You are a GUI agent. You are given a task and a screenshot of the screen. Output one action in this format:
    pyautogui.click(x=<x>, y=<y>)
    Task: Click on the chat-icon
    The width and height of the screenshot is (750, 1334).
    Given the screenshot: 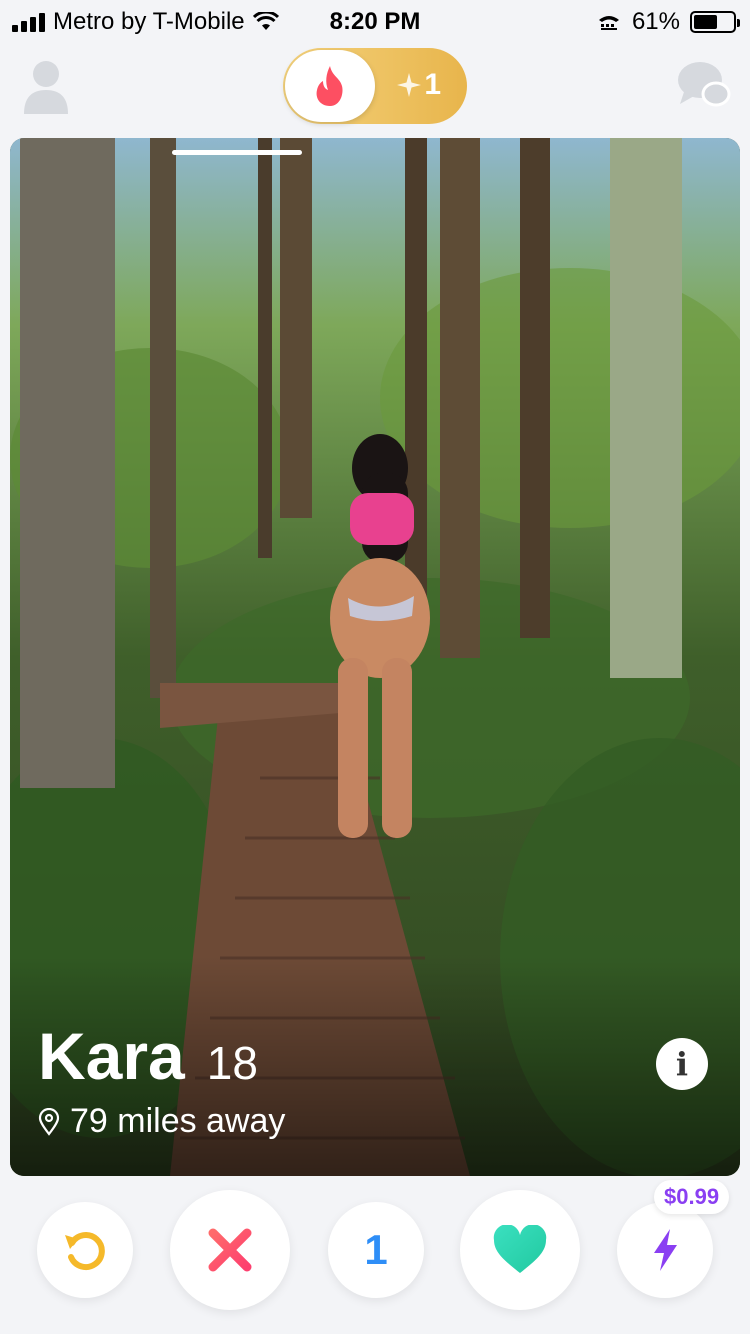 What is the action you would take?
    pyautogui.click(x=704, y=86)
    